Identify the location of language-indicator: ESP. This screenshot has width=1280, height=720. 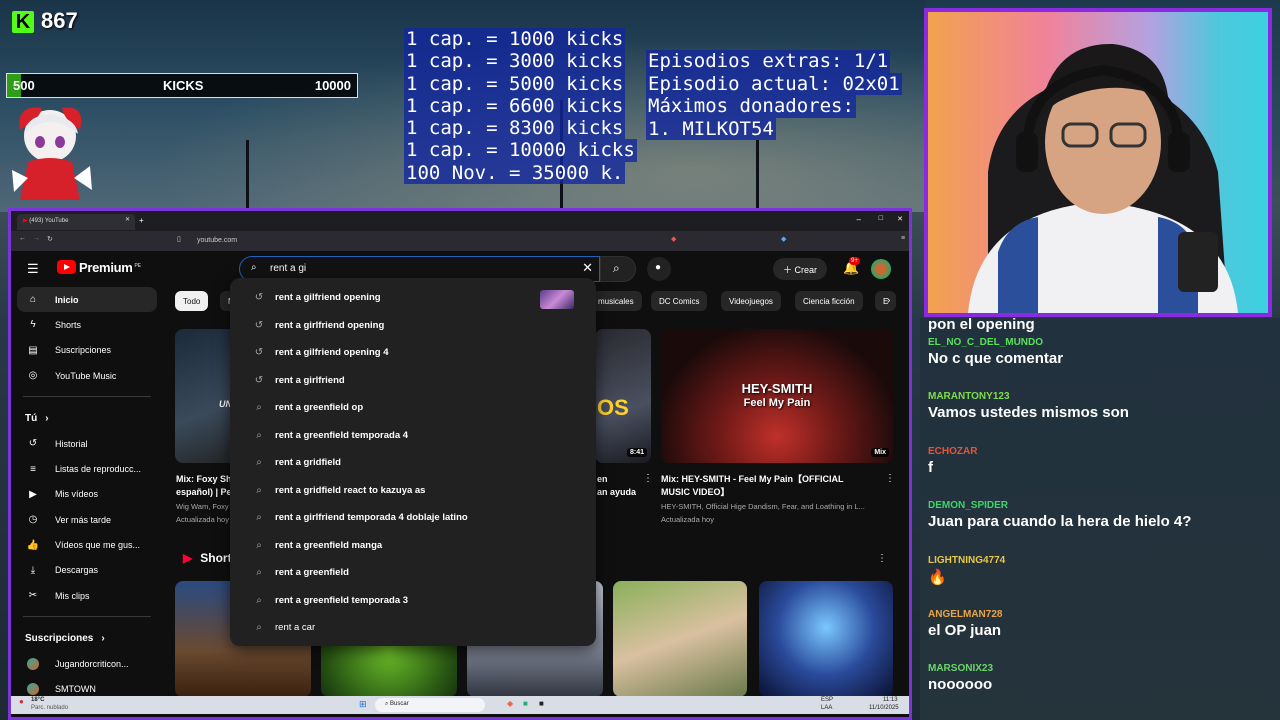
(827, 700).